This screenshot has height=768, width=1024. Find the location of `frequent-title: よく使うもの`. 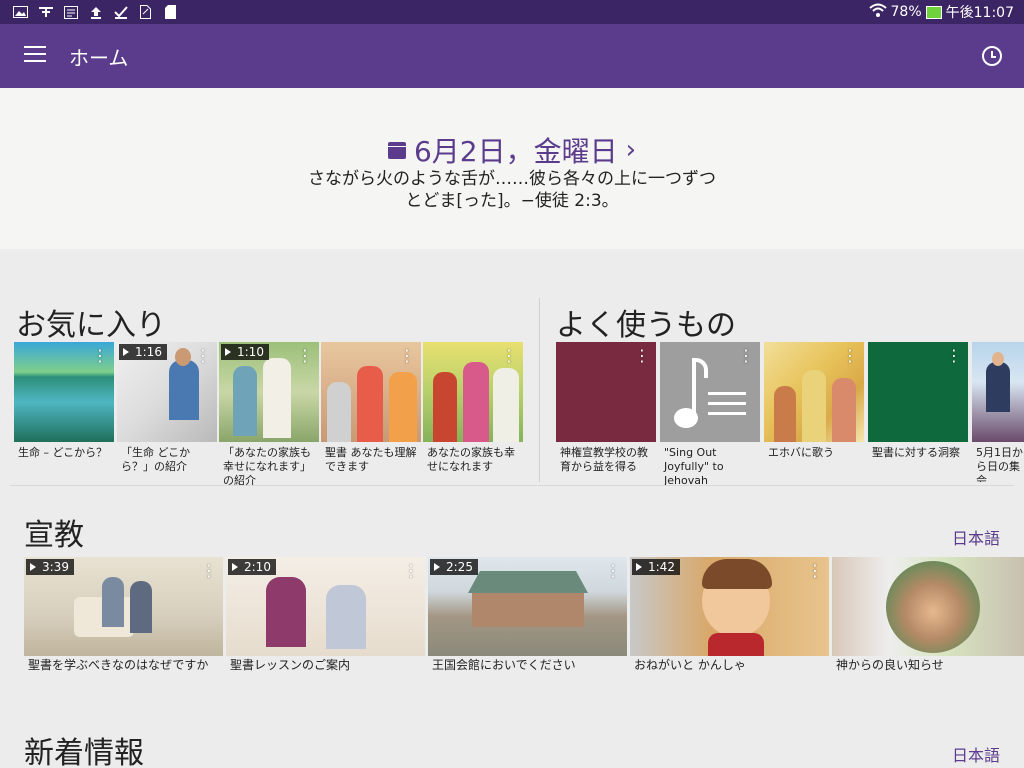

frequent-title: よく使うもの is located at coordinates (646, 325).